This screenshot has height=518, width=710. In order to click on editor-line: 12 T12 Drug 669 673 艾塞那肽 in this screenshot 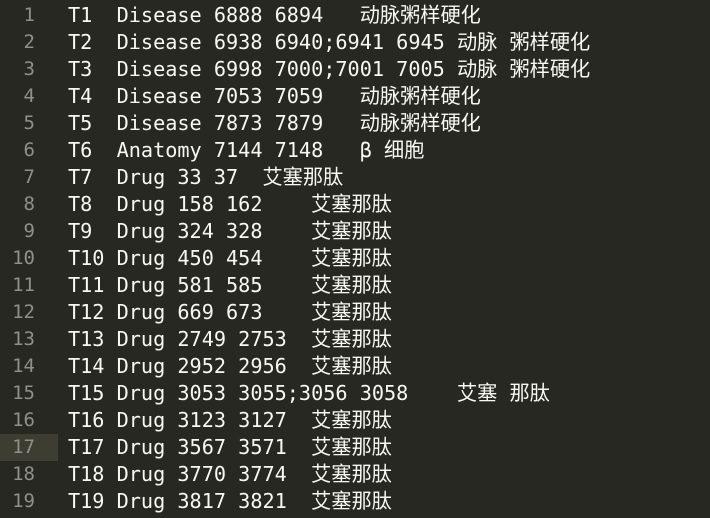, I will do `click(355, 312)`.